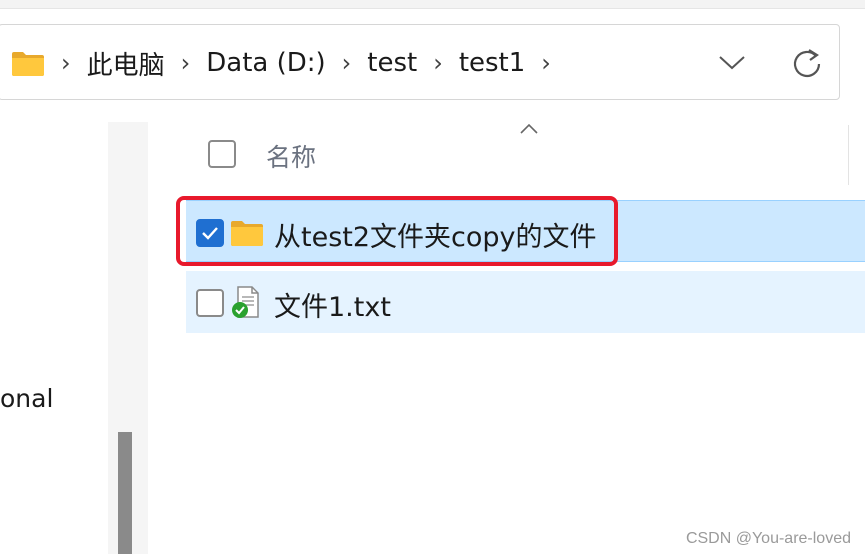  Describe the element at coordinates (210, 303) in the screenshot. I see `row-checkbox` at that location.